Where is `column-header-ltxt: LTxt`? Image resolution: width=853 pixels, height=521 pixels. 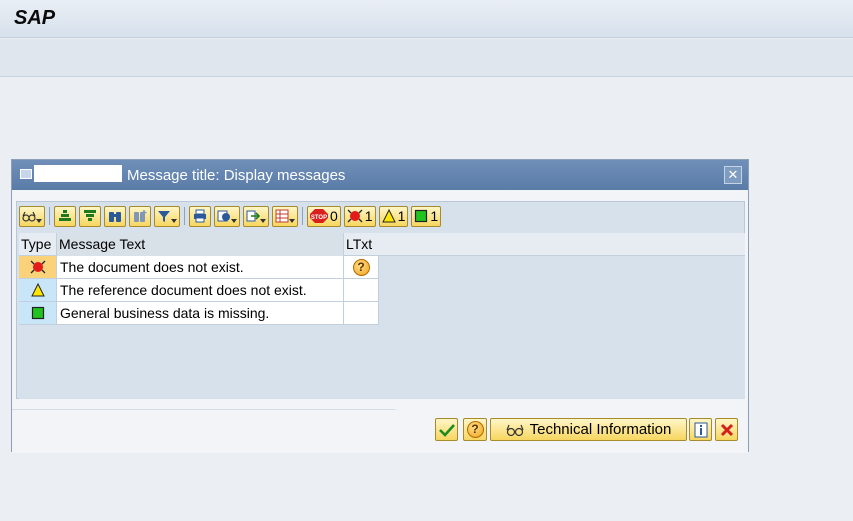 column-header-ltxt: LTxt is located at coordinates (362, 244).